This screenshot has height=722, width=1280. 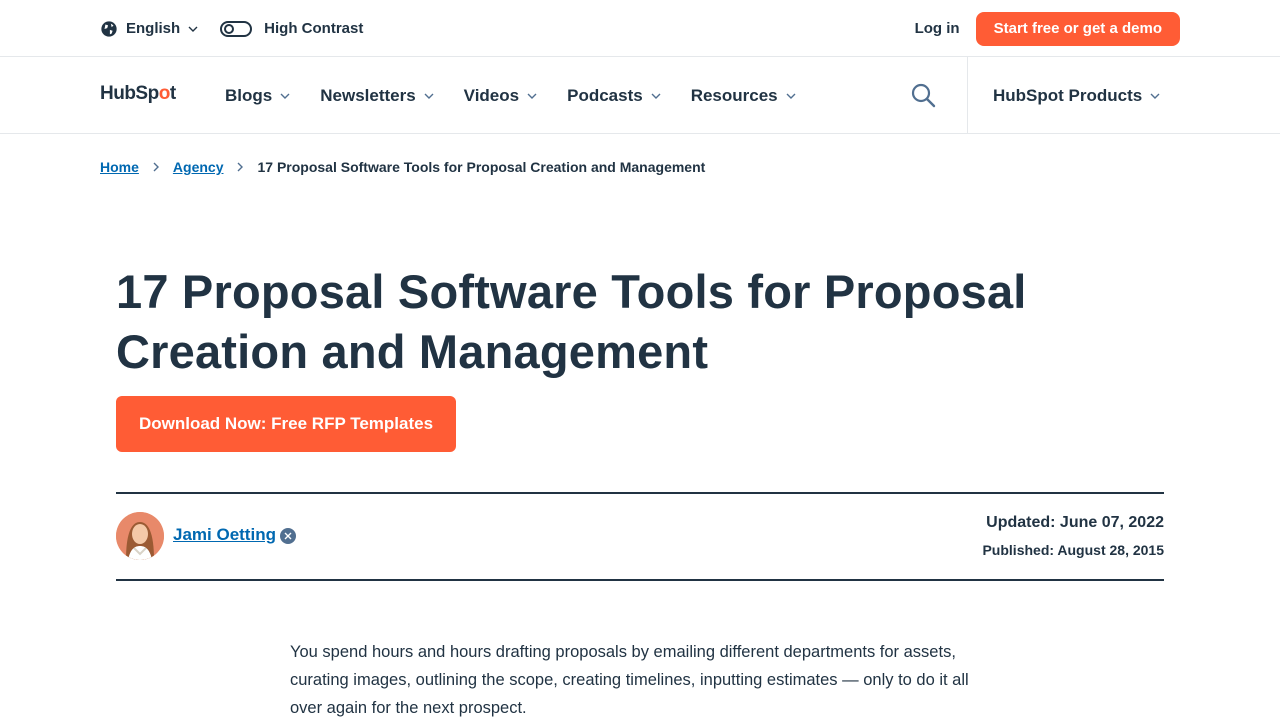 I want to click on logo-text-c: t, so click(x=172, y=93).